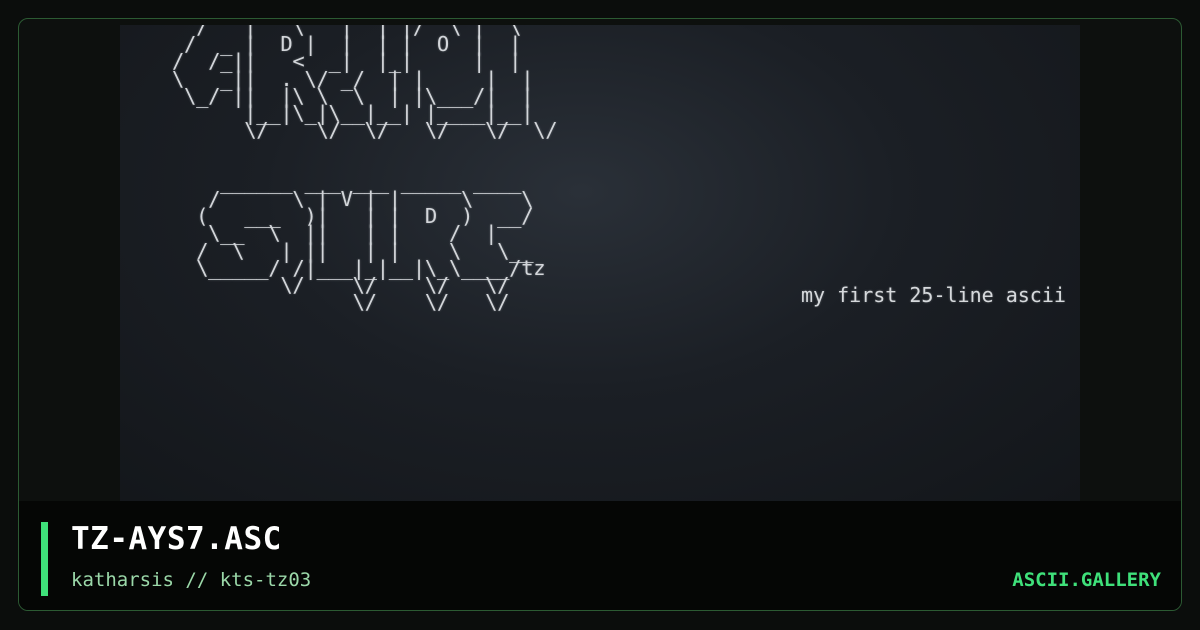  Describe the element at coordinates (44, 559) in the screenshot. I see `accent-bar` at that location.